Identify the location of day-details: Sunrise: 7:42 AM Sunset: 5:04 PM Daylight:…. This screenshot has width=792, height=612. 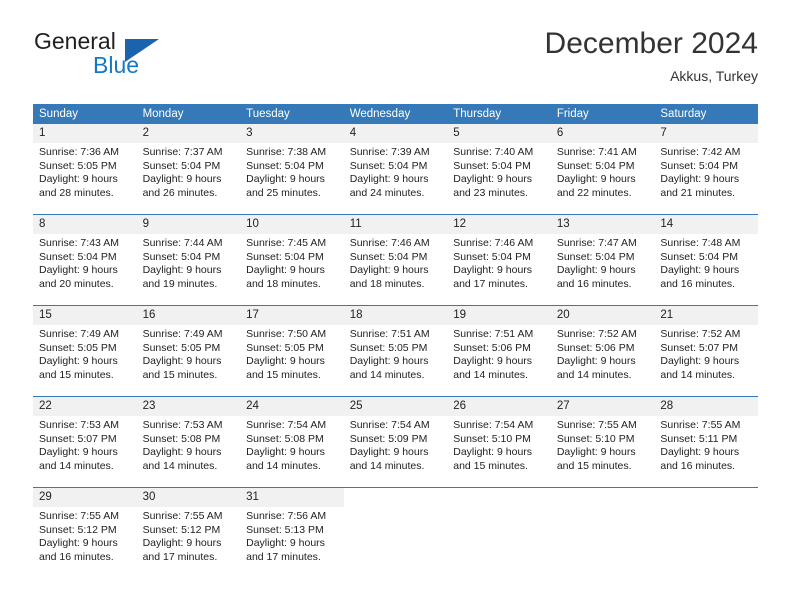
(706, 171).